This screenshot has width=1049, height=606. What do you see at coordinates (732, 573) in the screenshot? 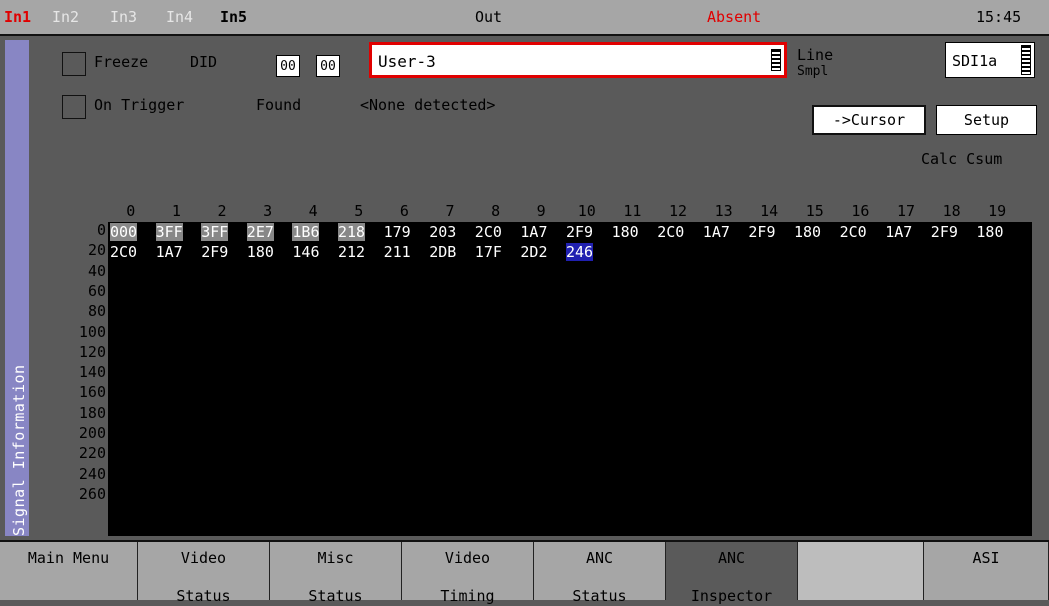
I see `menu-item: ANC Inspector` at bounding box center [732, 573].